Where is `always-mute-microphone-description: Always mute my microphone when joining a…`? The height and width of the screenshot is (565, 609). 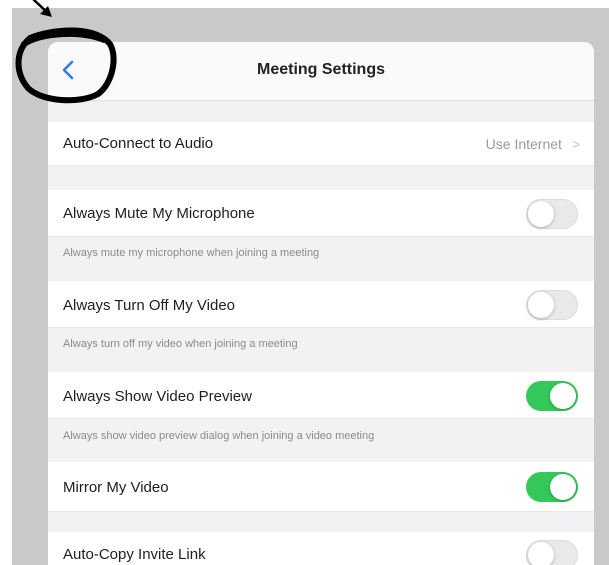
always-mute-microphone-description: Always mute my microphone when joining a… is located at coordinates (191, 253).